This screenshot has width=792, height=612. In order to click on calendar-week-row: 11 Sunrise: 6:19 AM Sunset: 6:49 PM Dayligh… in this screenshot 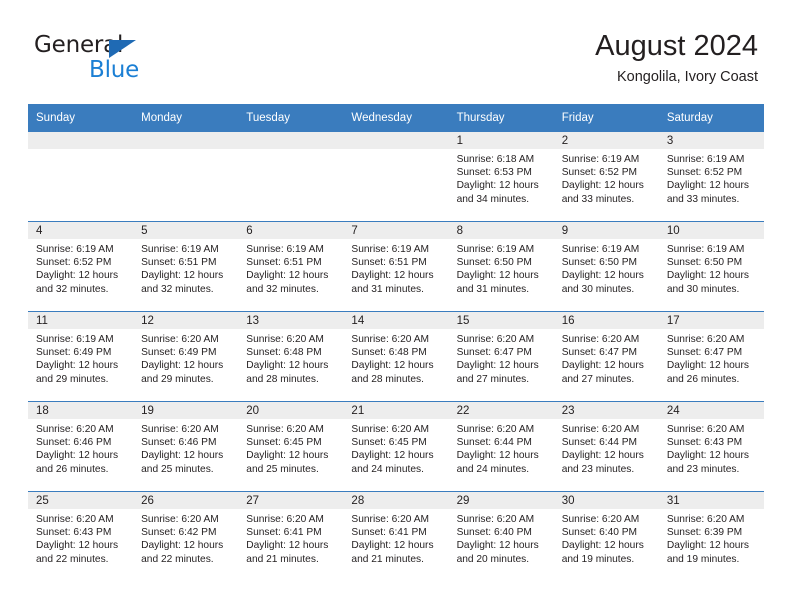, I will do `click(396, 356)`.